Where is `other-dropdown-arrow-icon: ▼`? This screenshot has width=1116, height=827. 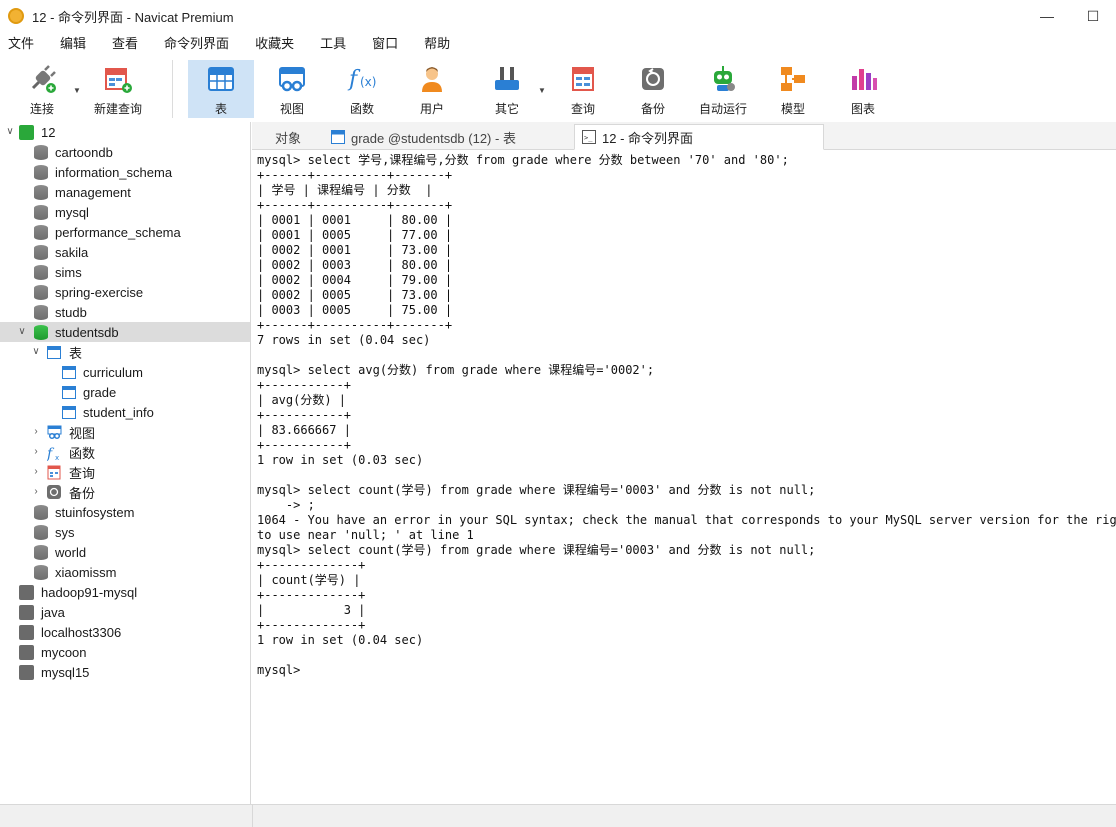
other-dropdown-arrow-icon: ▼ is located at coordinates (542, 90).